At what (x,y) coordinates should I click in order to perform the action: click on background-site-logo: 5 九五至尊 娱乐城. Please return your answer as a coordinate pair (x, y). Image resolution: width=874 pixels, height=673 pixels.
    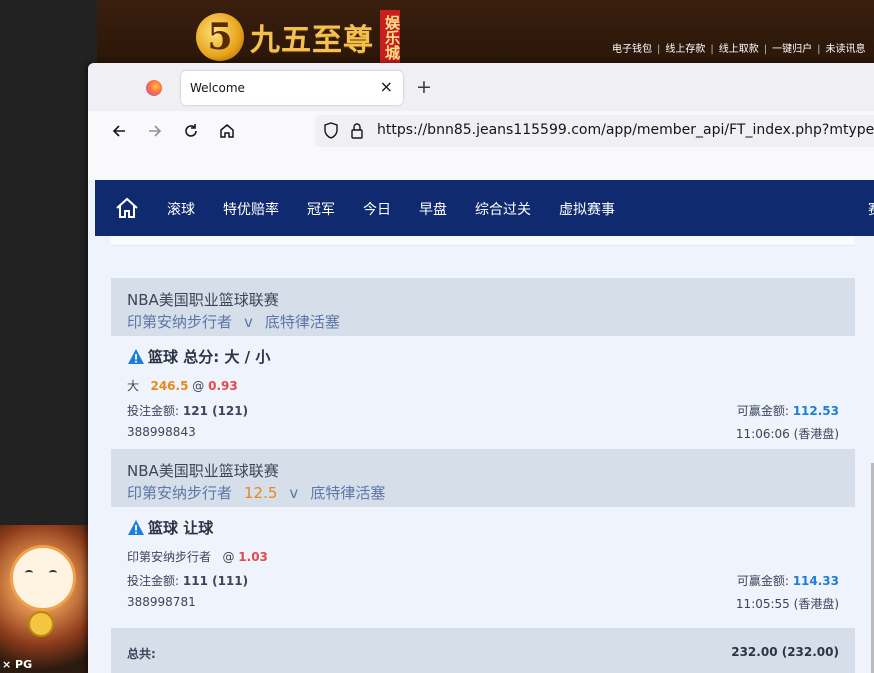
    Looking at the image, I should click on (298, 37).